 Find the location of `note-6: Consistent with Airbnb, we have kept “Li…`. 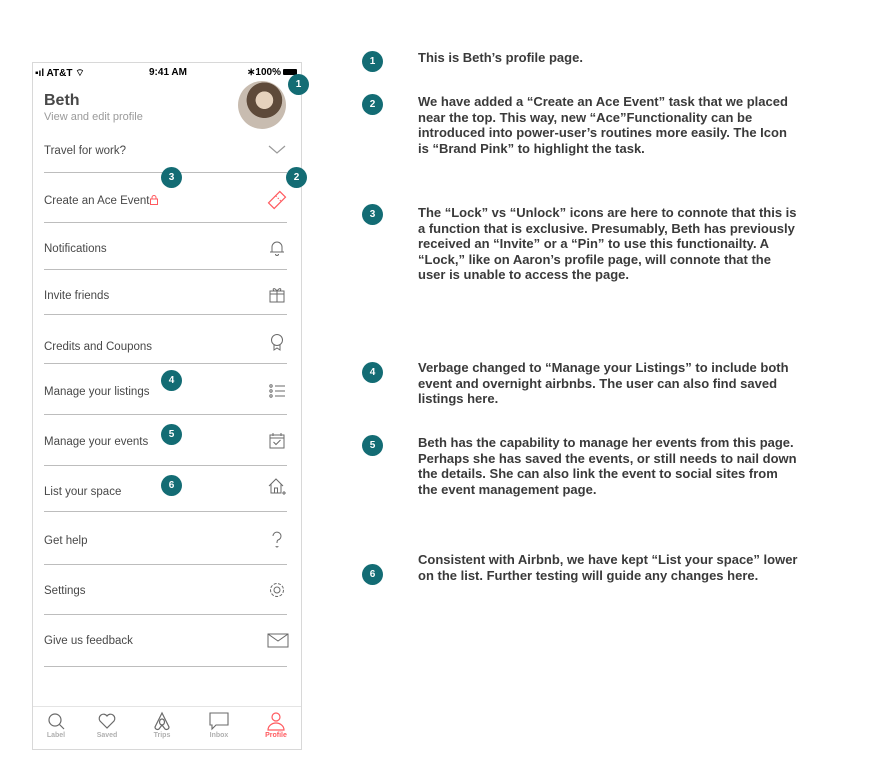

note-6: Consistent with Airbnb, we have kept “Li… is located at coordinates (608, 567).